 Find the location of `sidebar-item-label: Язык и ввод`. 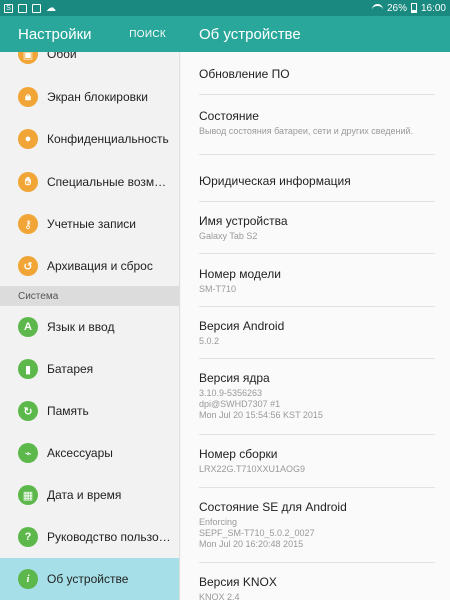

sidebar-item-label: Язык и ввод is located at coordinates (81, 327).